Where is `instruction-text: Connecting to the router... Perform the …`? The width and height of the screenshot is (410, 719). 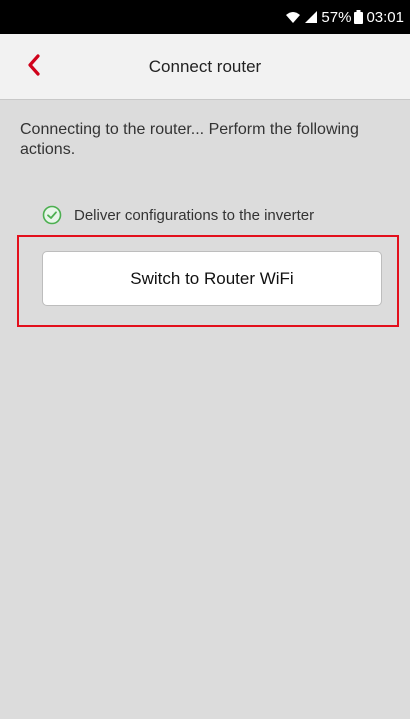
instruction-text: Connecting to the router... Perform the … is located at coordinates (189, 139).